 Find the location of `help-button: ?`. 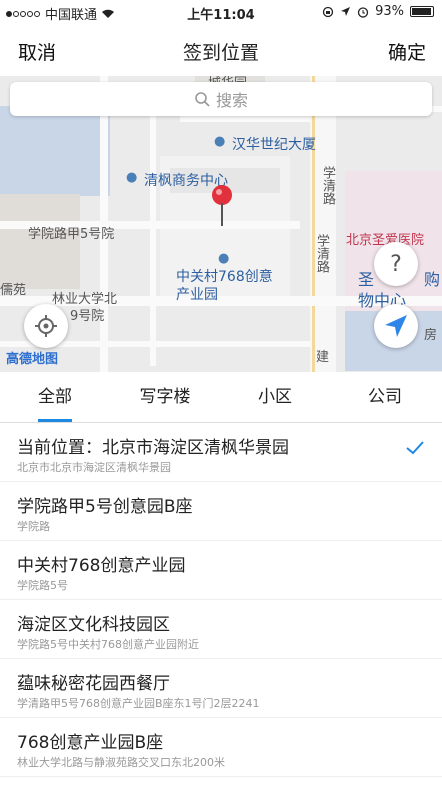

help-button: ? is located at coordinates (396, 264).